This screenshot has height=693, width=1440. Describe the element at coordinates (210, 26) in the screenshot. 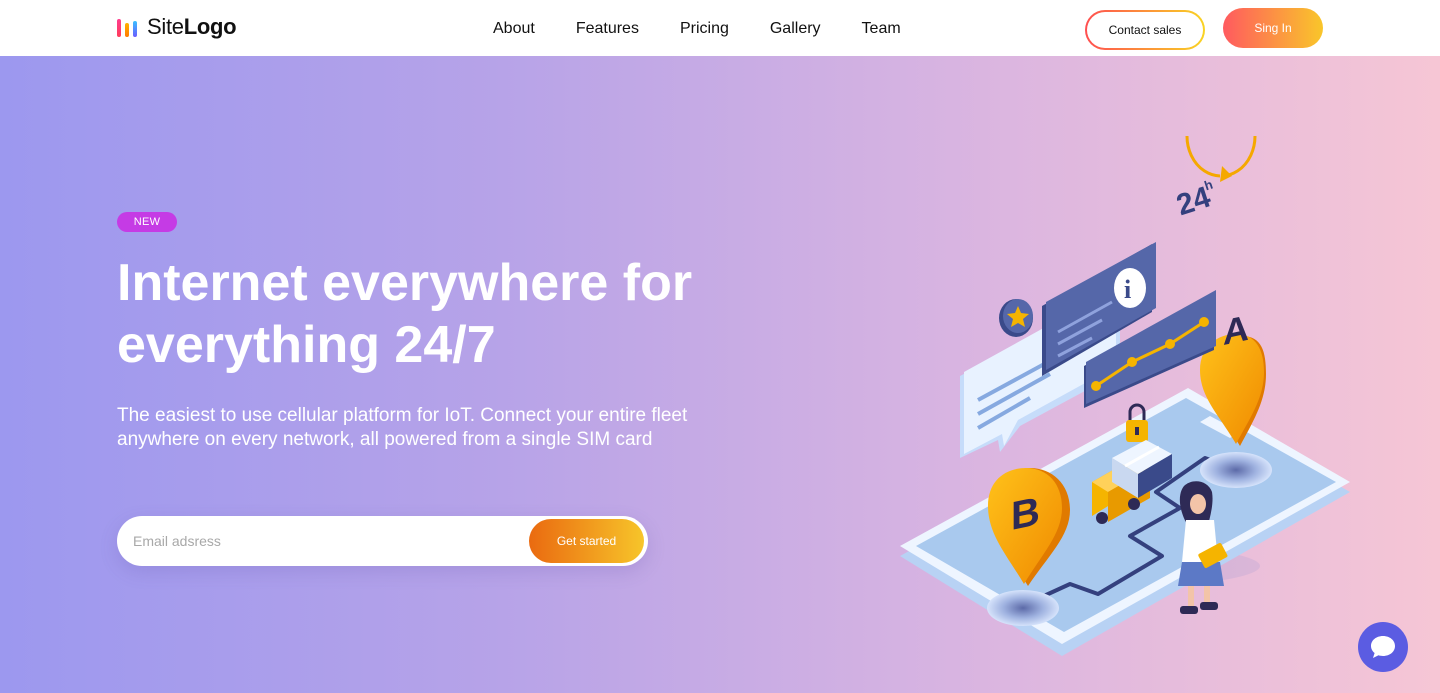

I see `logo-text-bold: Logo` at that location.